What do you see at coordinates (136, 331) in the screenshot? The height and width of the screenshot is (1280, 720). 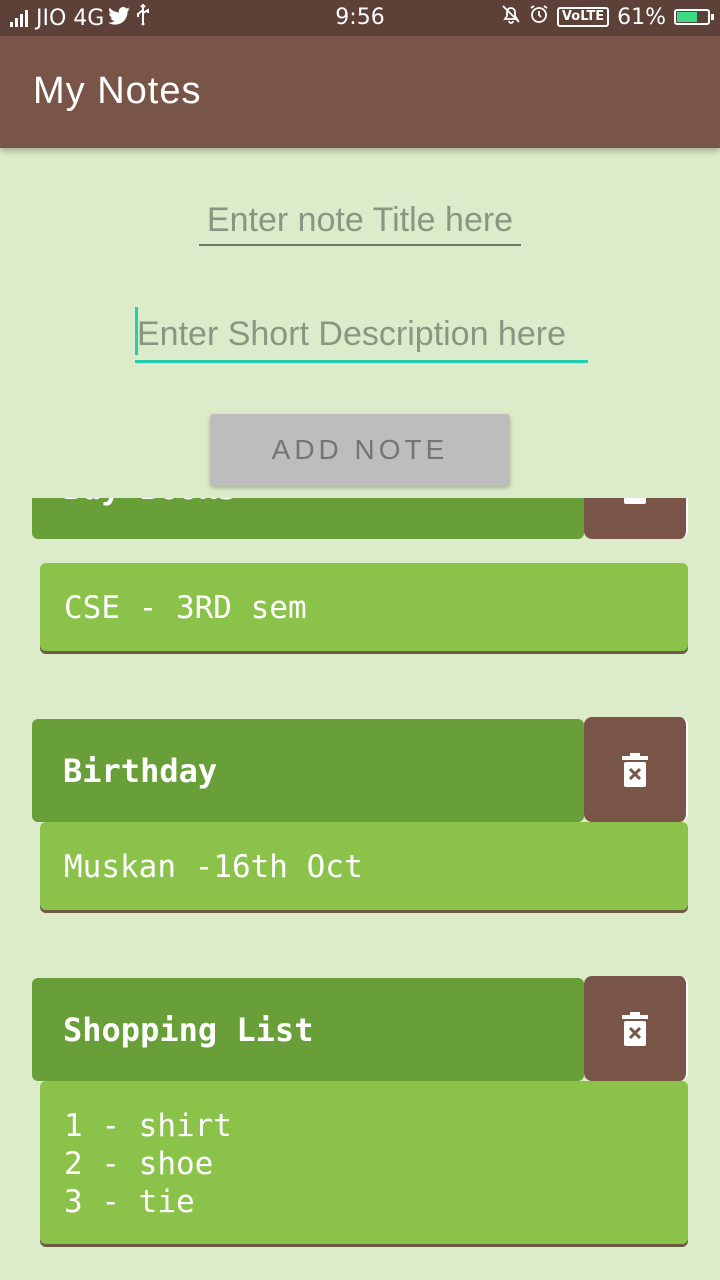 I see `text-cursor` at bounding box center [136, 331].